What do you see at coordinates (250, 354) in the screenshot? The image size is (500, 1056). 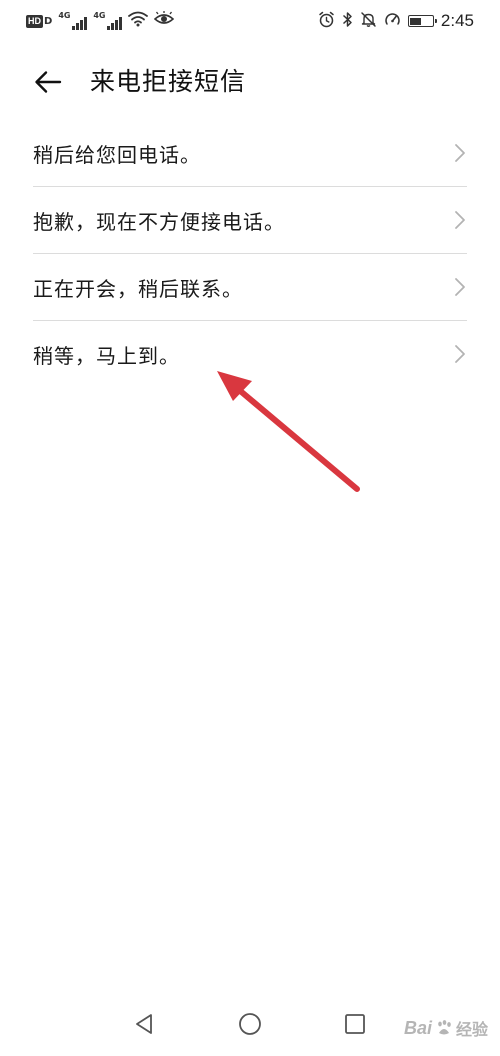 I see `reply-item-4: 稍等，马上到。` at bounding box center [250, 354].